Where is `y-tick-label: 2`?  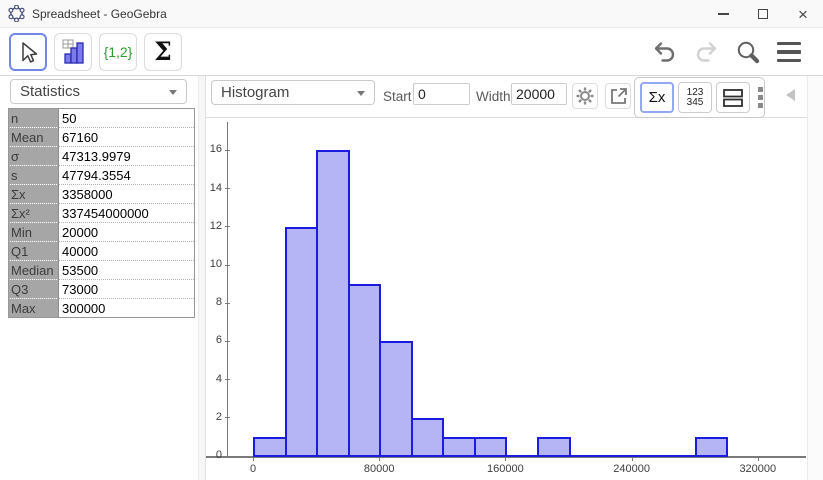 y-tick-label: 2 is located at coordinates (218, 416).